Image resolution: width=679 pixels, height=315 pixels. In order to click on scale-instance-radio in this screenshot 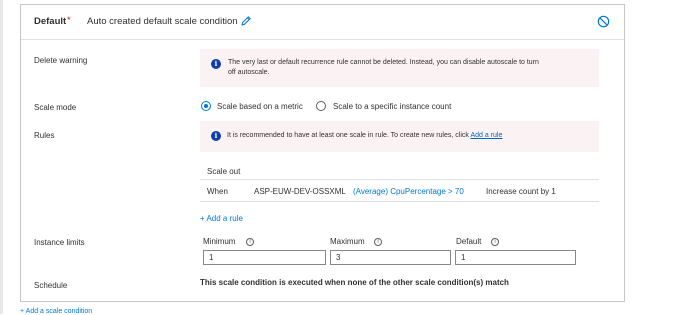, I will do `click(321, 106)`.